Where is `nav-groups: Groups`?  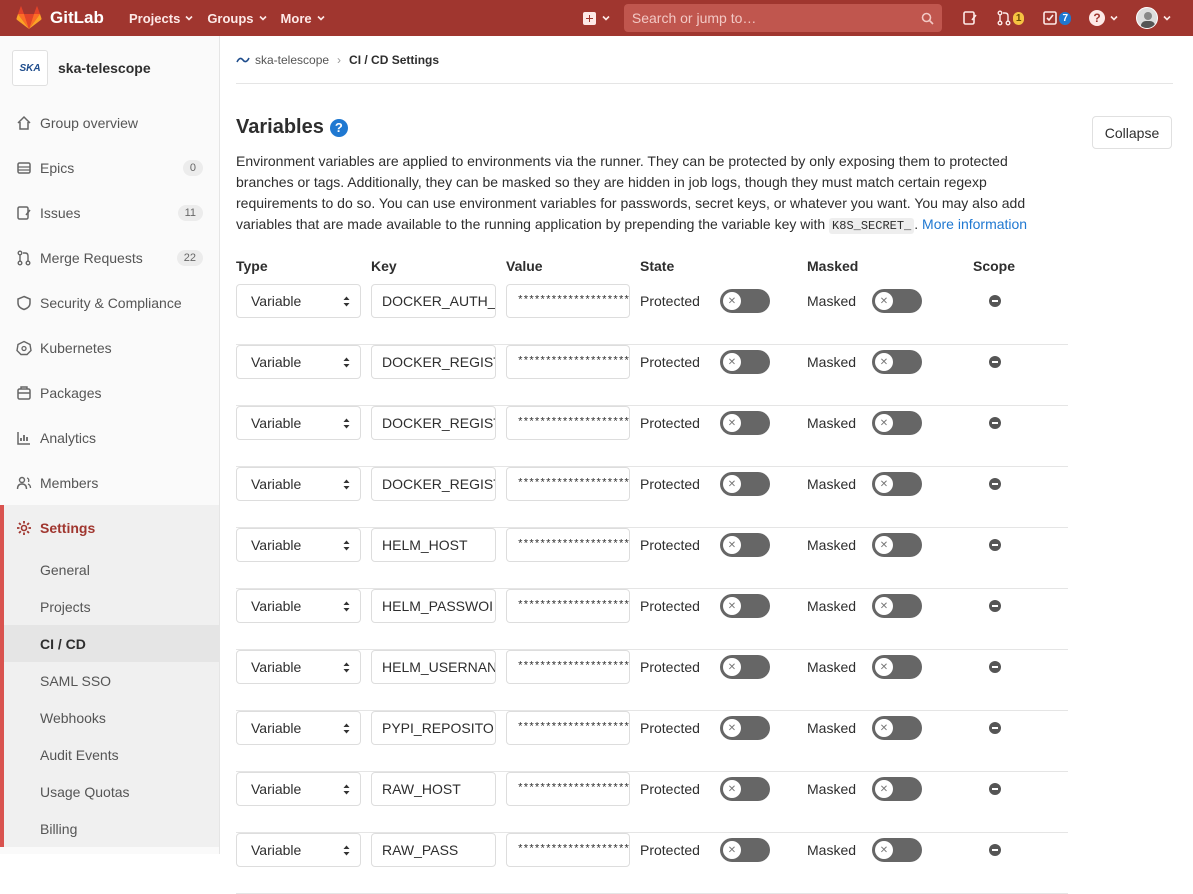
nav-groups: Groups is located at coordinates (237, 18).